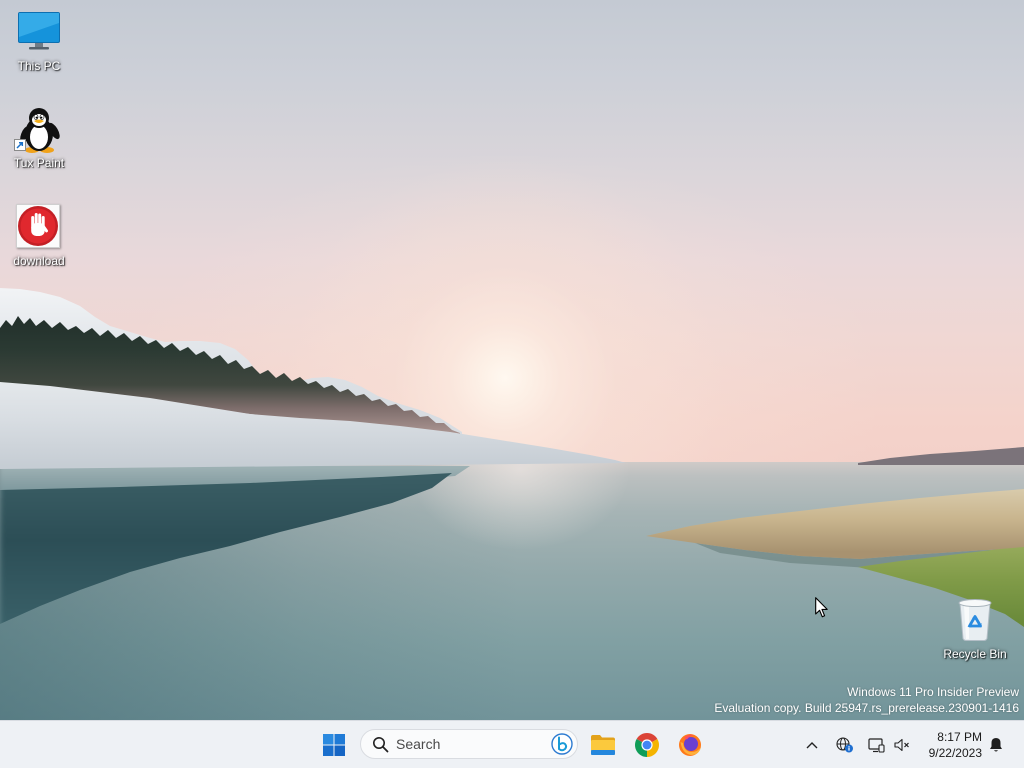 This screenshot has width=1024, height=768. I want to click on desktop-icon-label: This PC, so click(39, 66).